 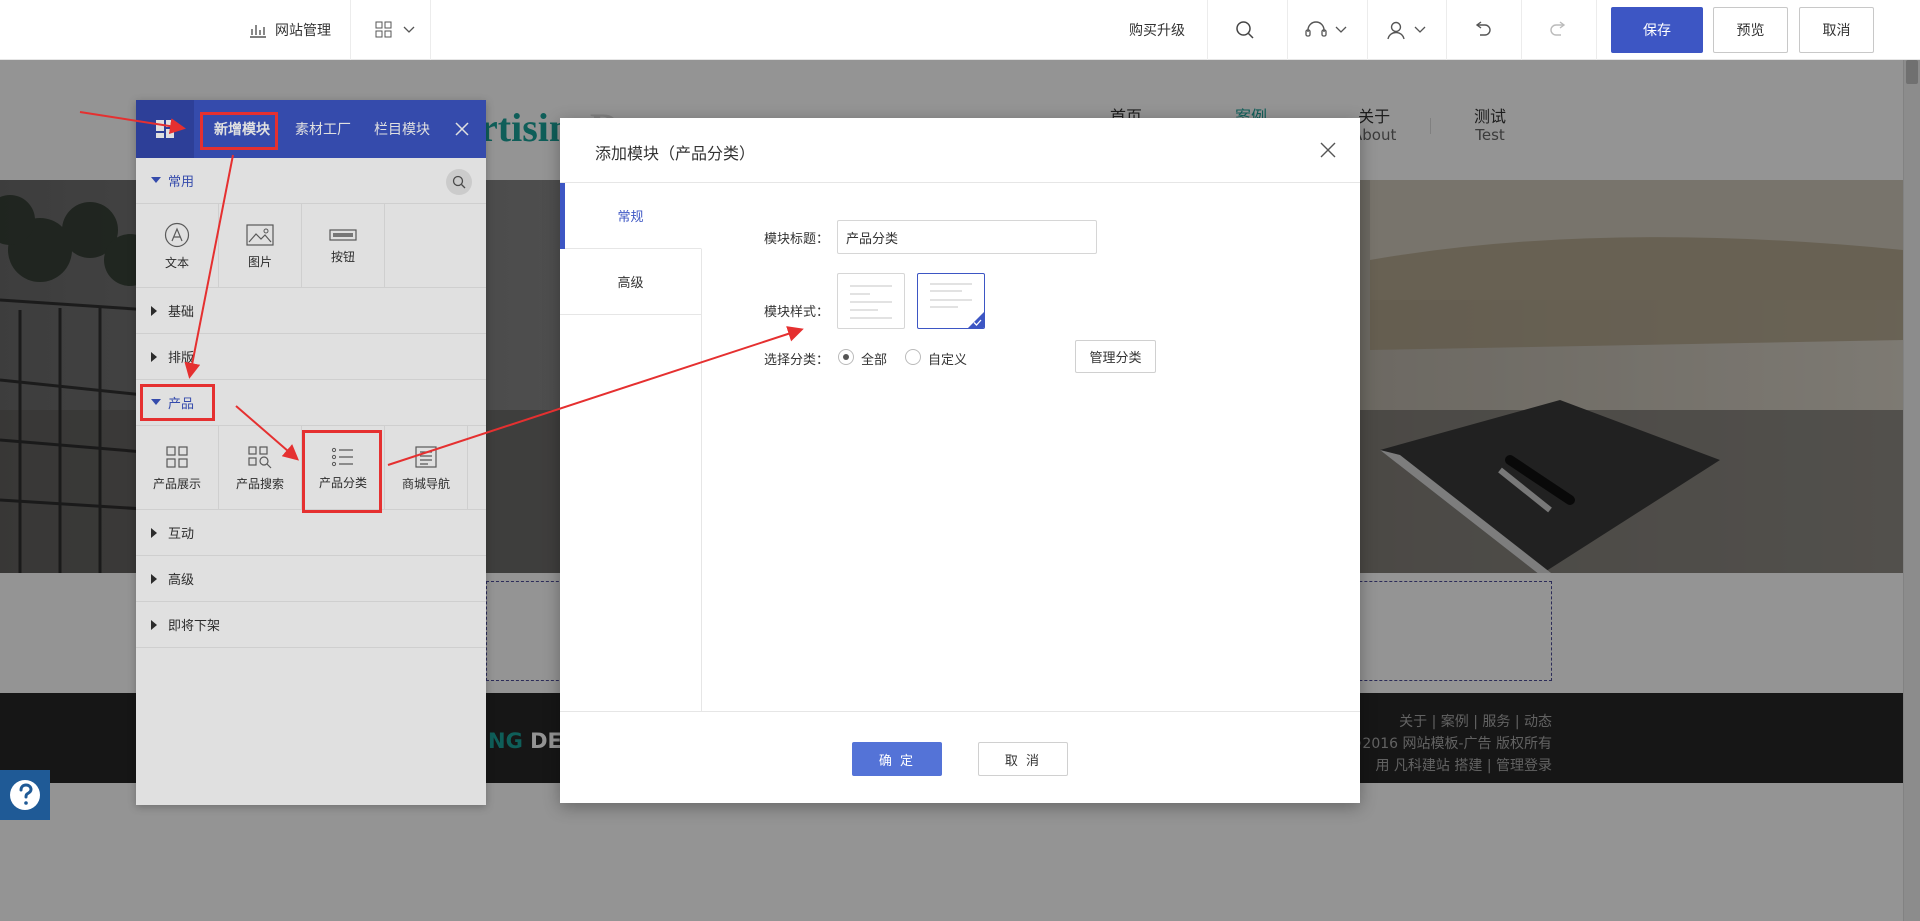 What do you see at coordinates (383, 29) in the screenshot?
I see `grid-icon` at bounding box center [383, 29].